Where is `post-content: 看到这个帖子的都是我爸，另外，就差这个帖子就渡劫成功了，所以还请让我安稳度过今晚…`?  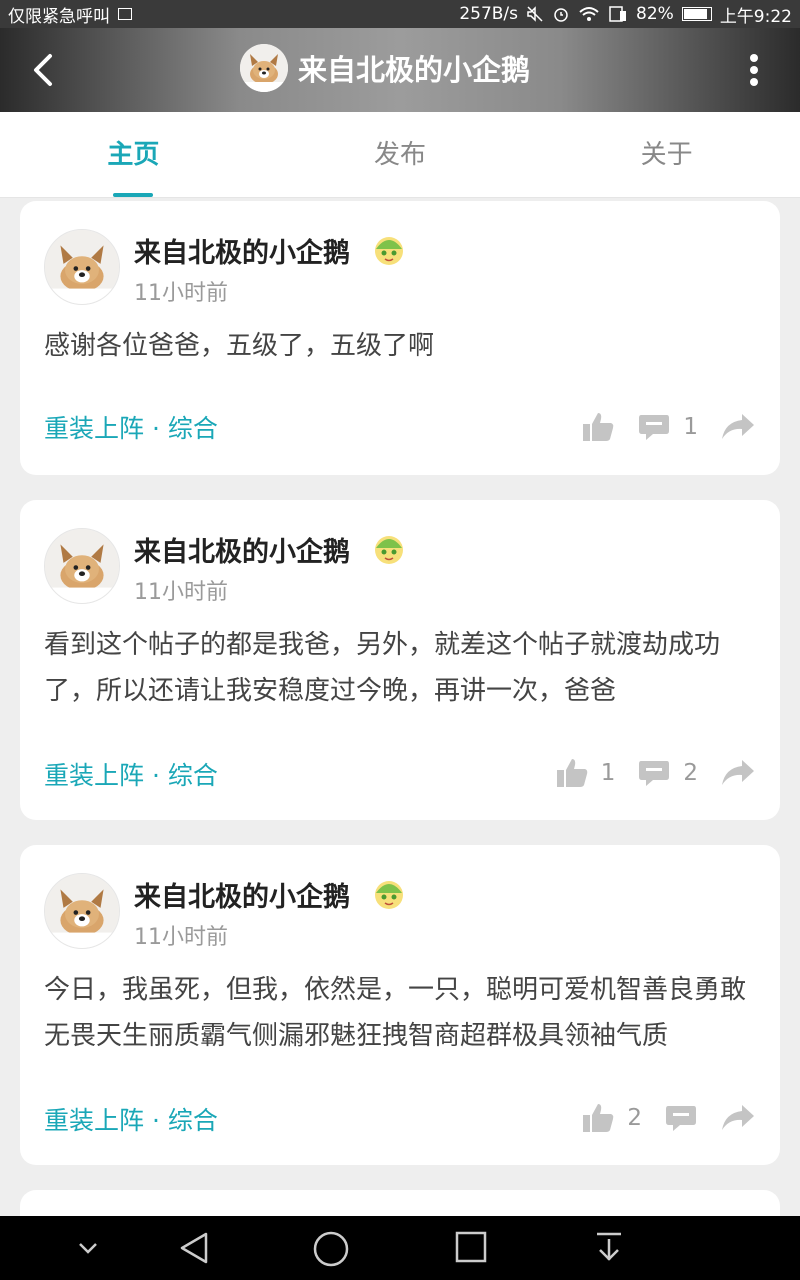
post-content: 看到这个帖子的都是我爸，另外，就差这个帖子就渡劫成功了，所以还请让我安稳度过今晚… is located at coordinates (400, 668).